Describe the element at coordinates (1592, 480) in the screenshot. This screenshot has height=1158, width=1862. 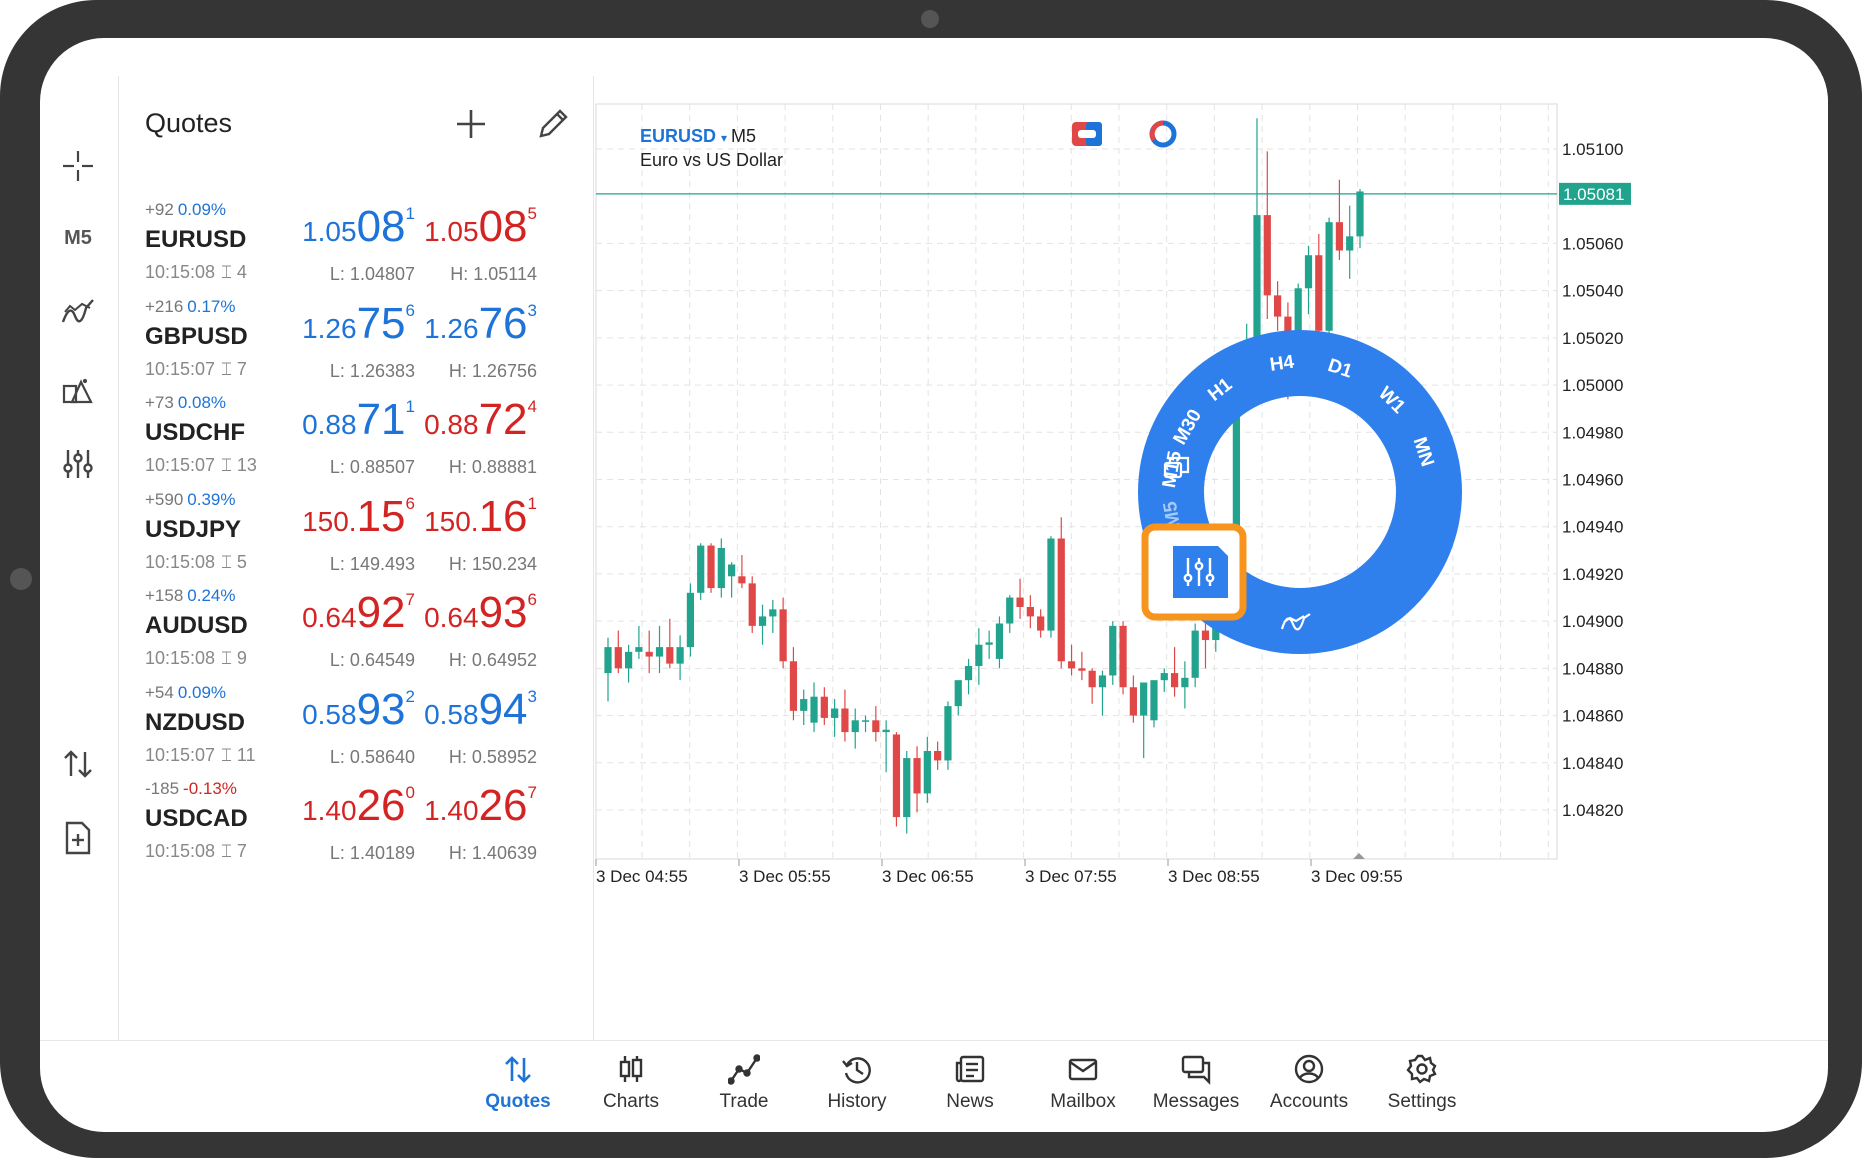
I see `y-tick-label: 1.04960` at that location.